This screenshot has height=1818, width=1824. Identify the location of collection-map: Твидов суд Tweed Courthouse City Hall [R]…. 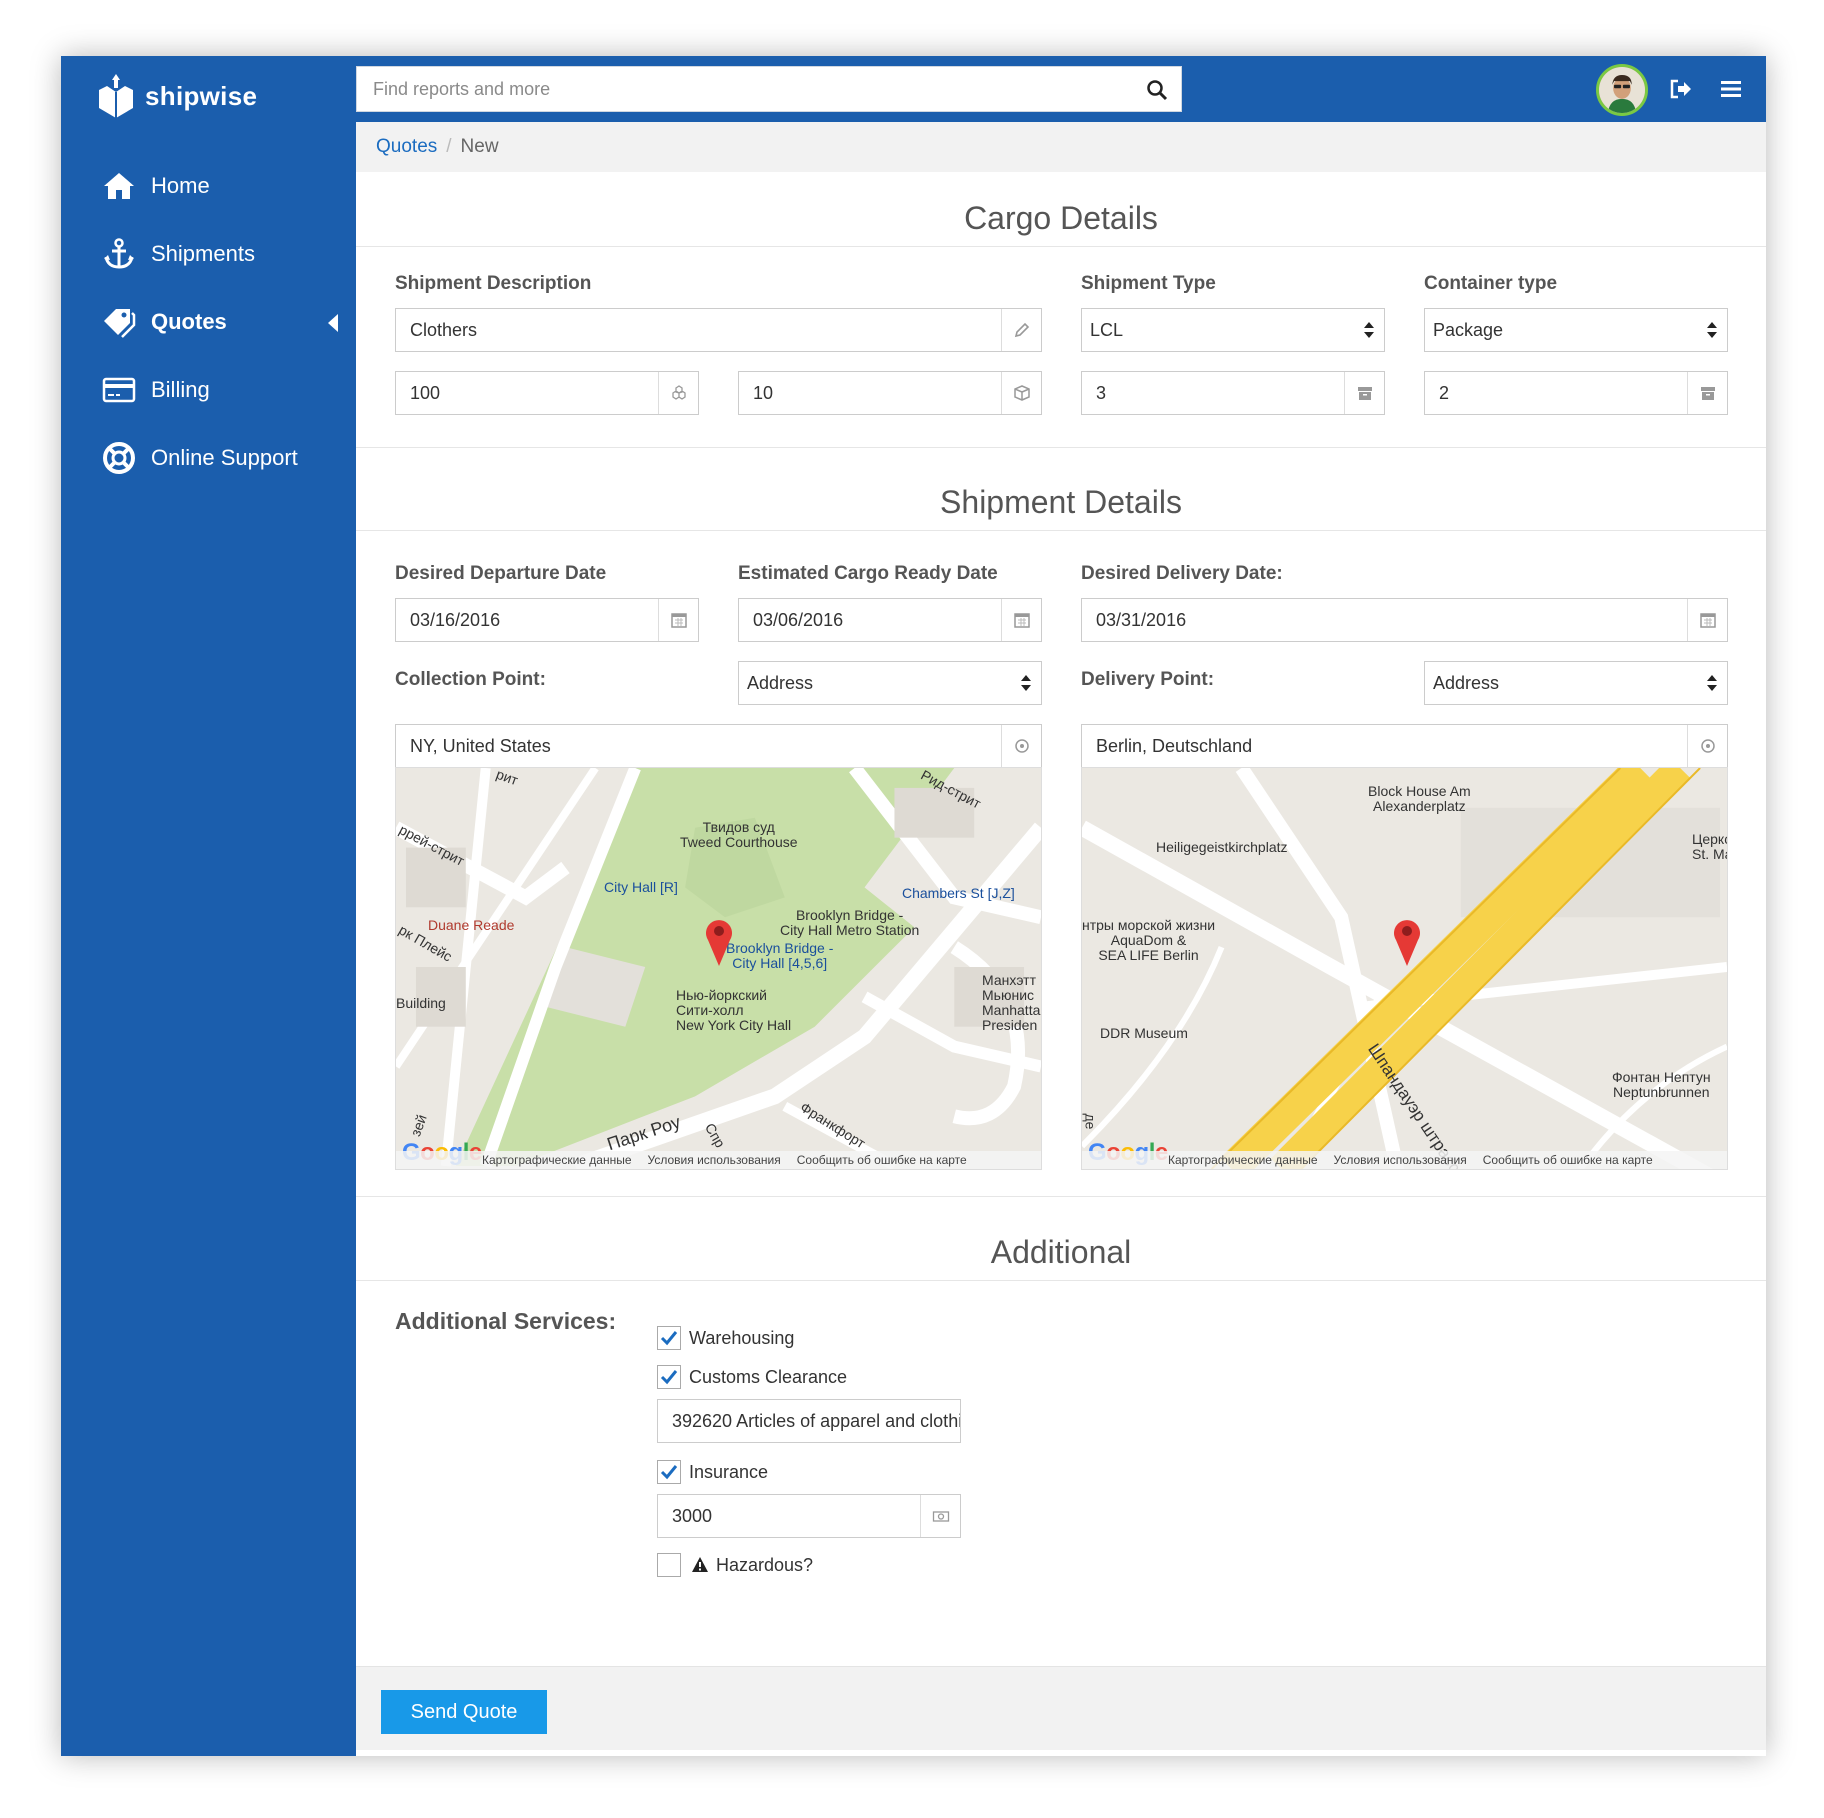
(718, 968).